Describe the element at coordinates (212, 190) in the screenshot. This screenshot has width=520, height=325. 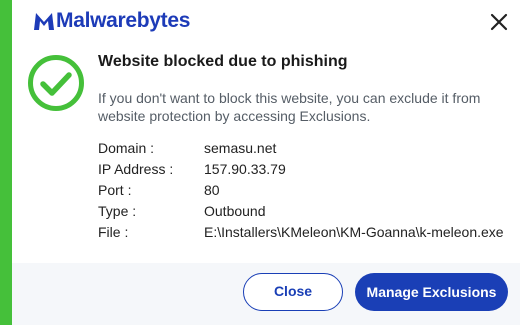
I see `detail-value: 80` at that location.